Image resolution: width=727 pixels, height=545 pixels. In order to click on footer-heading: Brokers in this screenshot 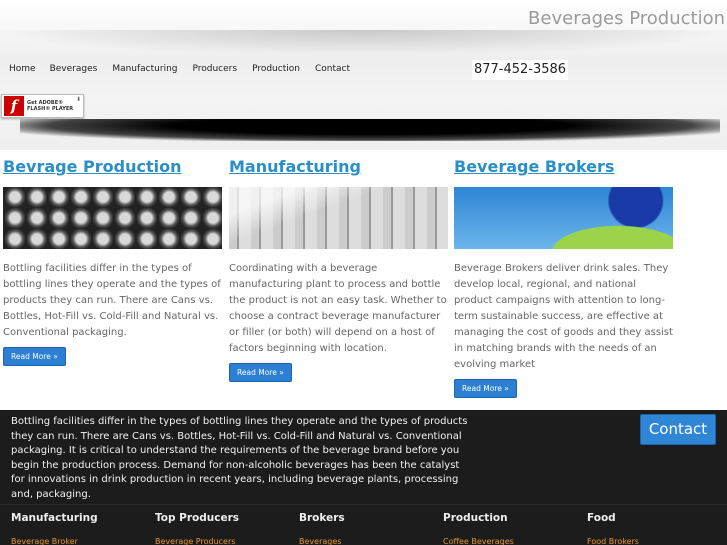, I will do `click(322, 518)`.